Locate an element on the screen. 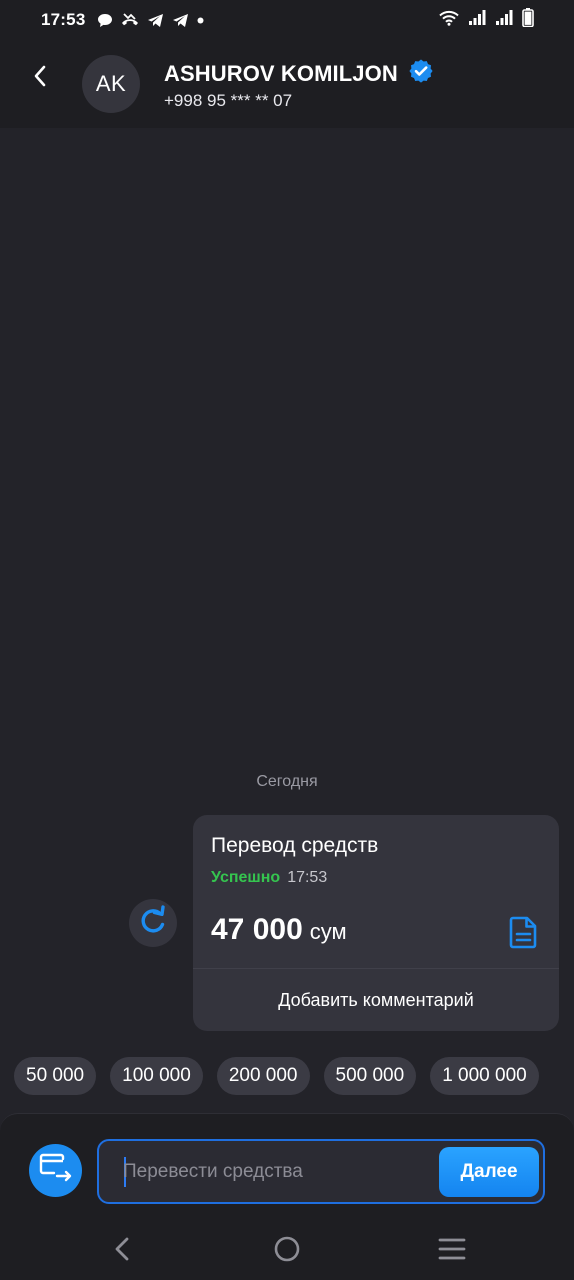  chat-header: AK ASHUROV KOMILJON +998 95 *** ** 07 is located at coordinates (287, 84).